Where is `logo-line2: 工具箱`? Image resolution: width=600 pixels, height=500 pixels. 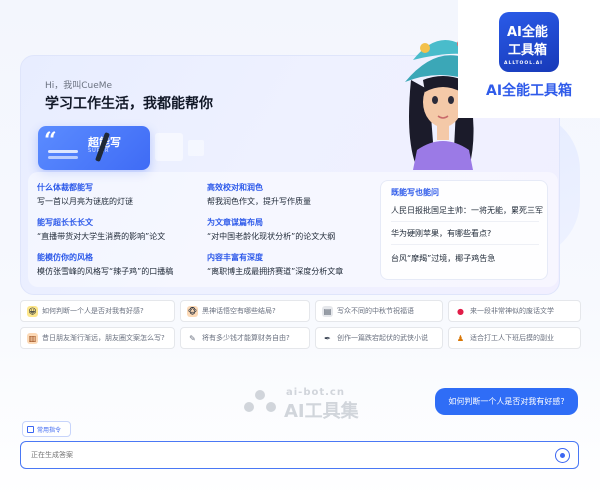 logo-line2: 工具箱 is located at coordinates (528, 50).